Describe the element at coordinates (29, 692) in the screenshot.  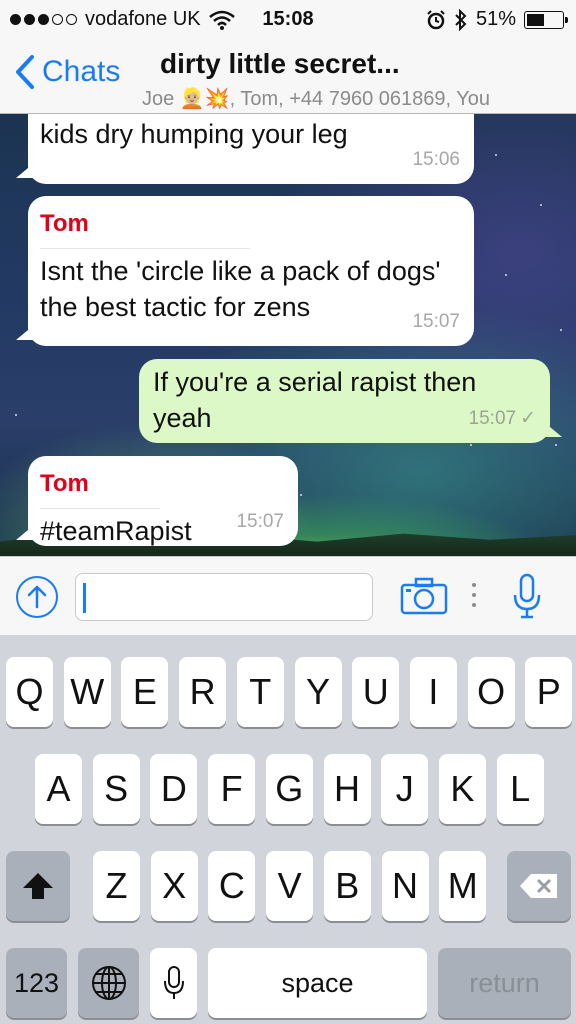
I see `key-q: Q` at that location.